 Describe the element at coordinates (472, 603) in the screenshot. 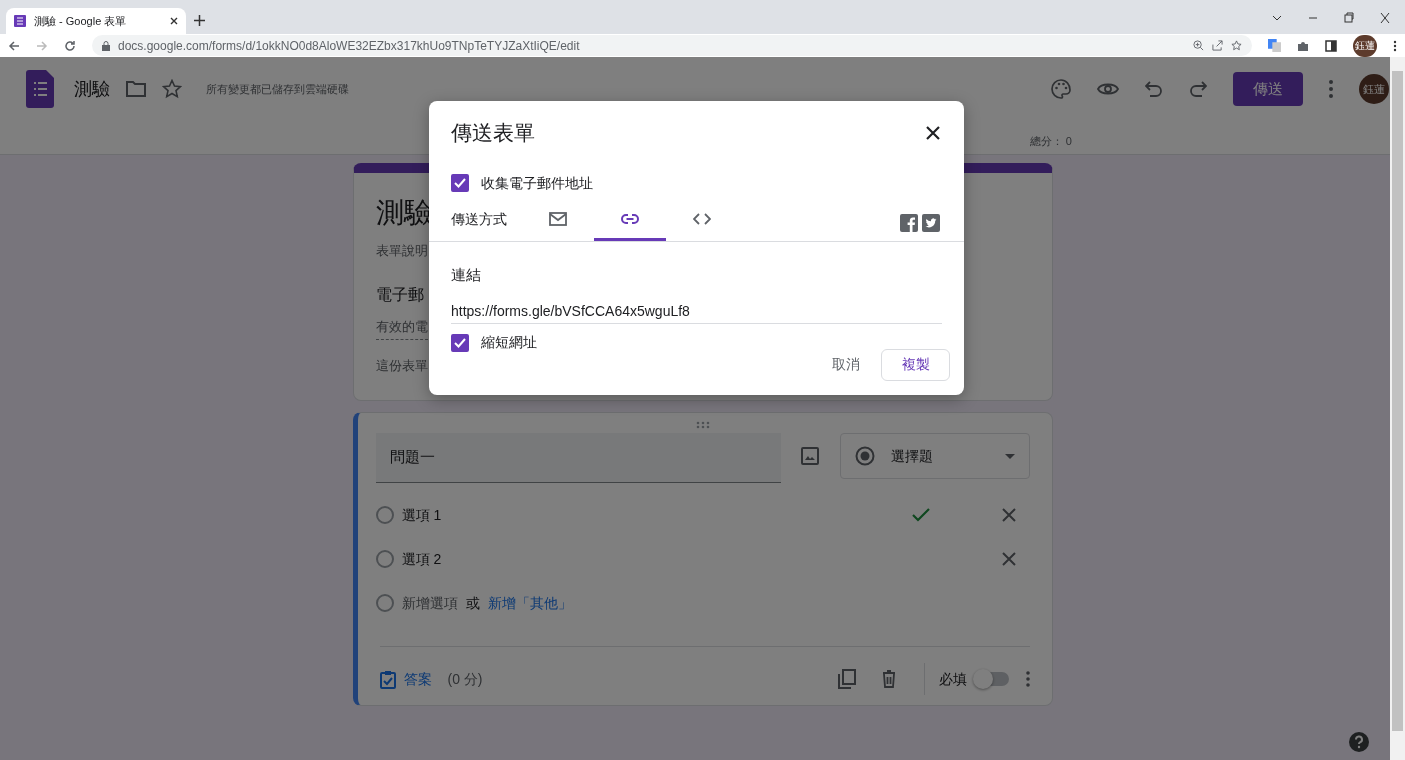

I see `or-text: 或` at that location.